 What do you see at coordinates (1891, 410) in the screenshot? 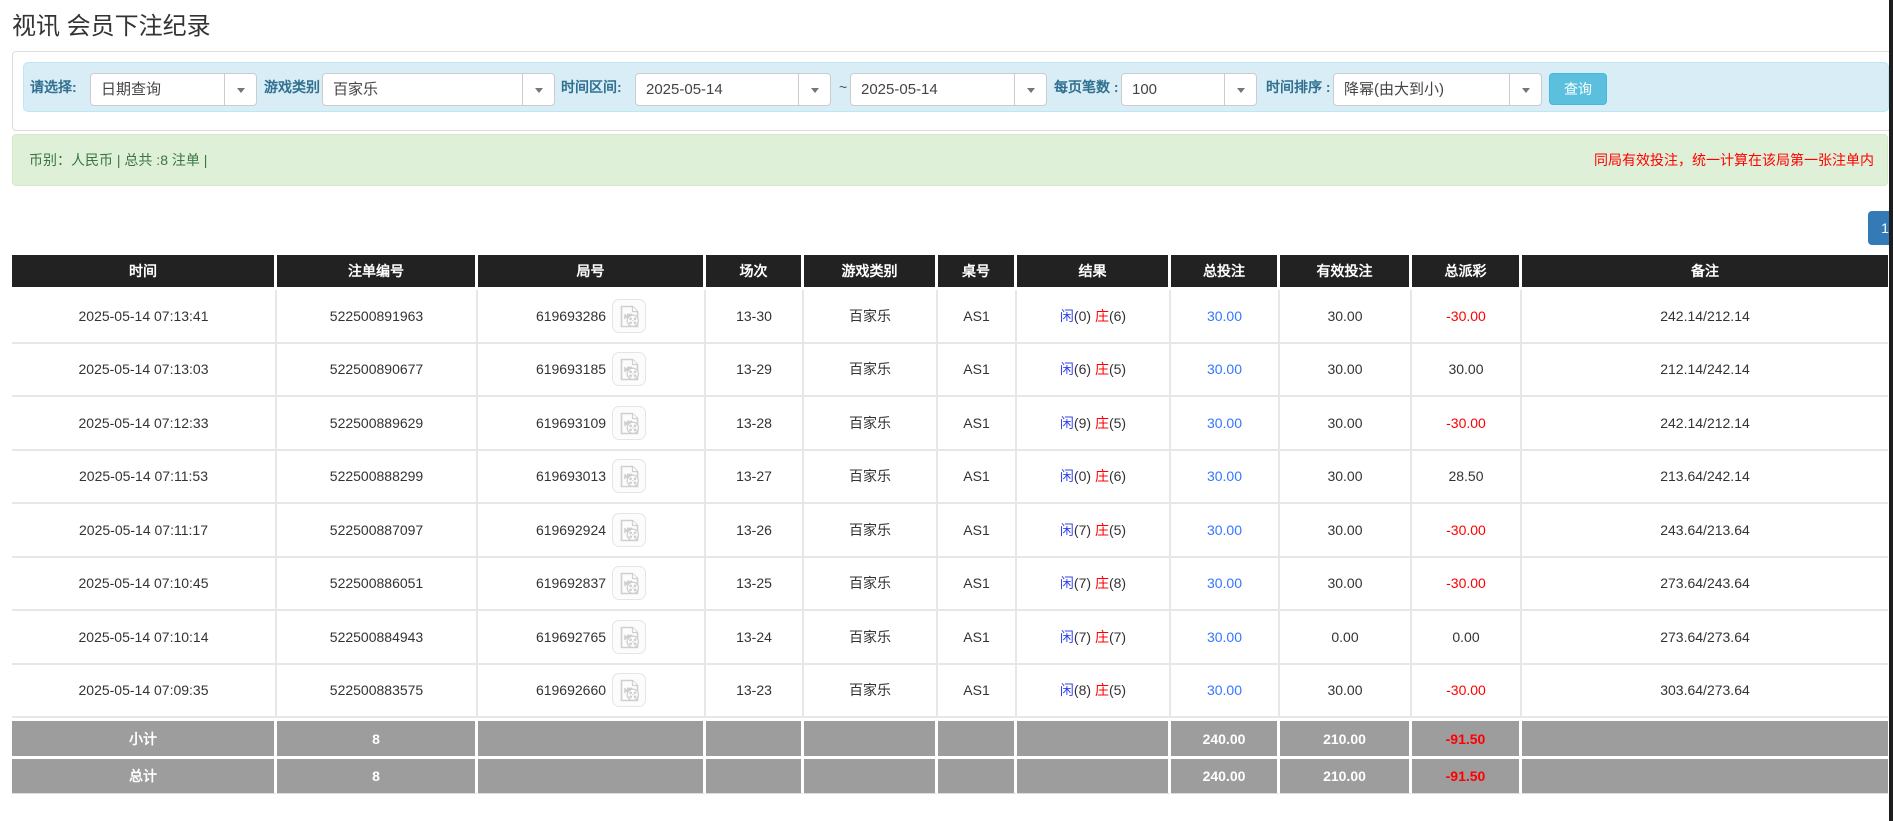
I see `scrollbar-strip` at bounding box center [1891, 410].